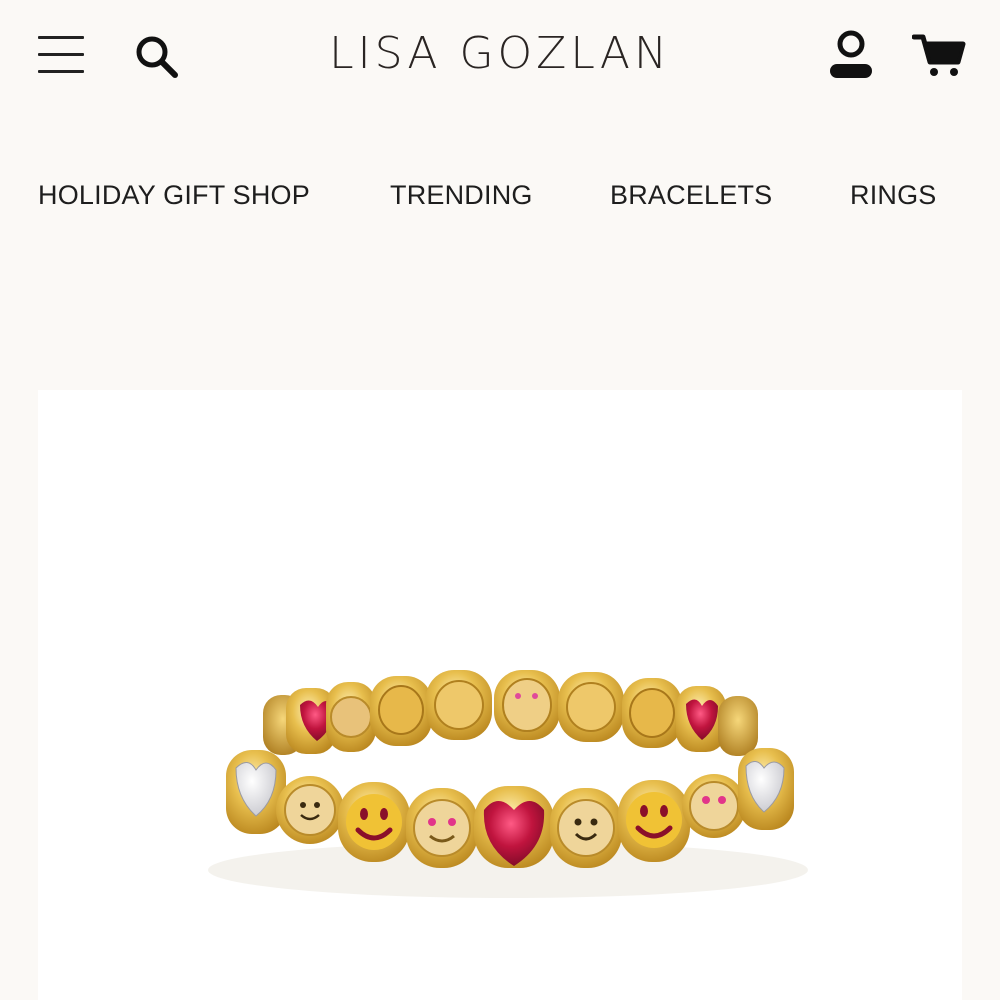 Image resolution: width=1000 pixels, height=1000 pixels. I want to click on gold-bracelet-image, so click(508, 784).